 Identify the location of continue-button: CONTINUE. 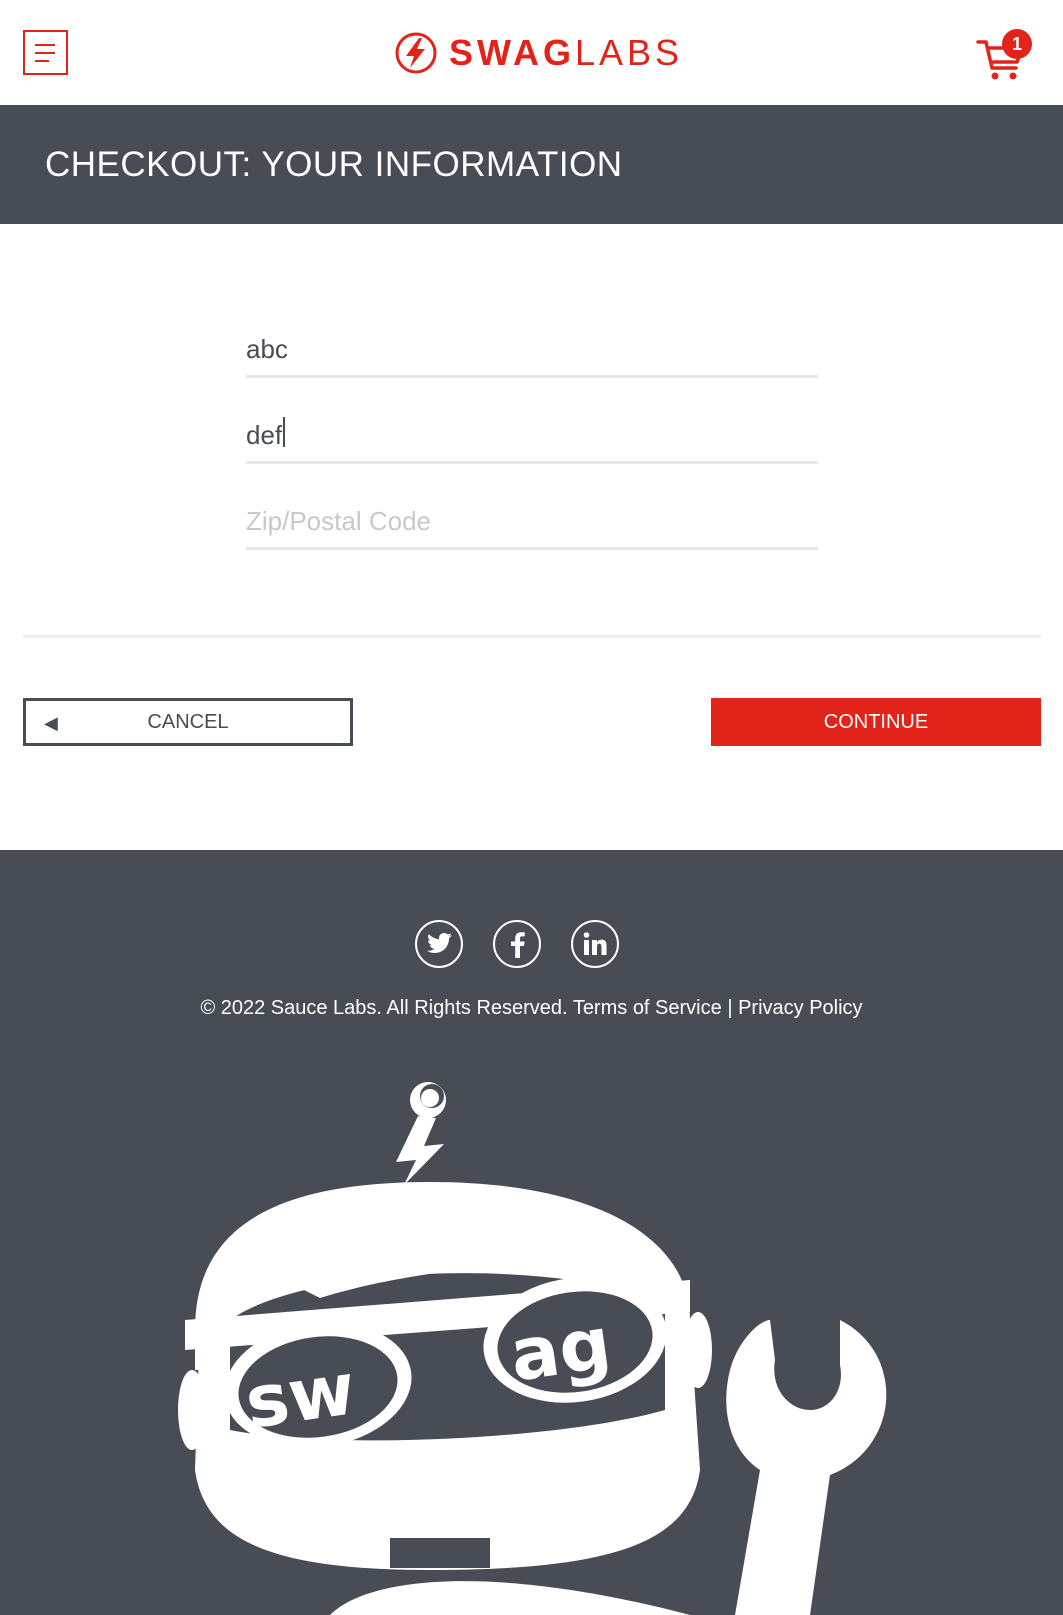
(876, 722).